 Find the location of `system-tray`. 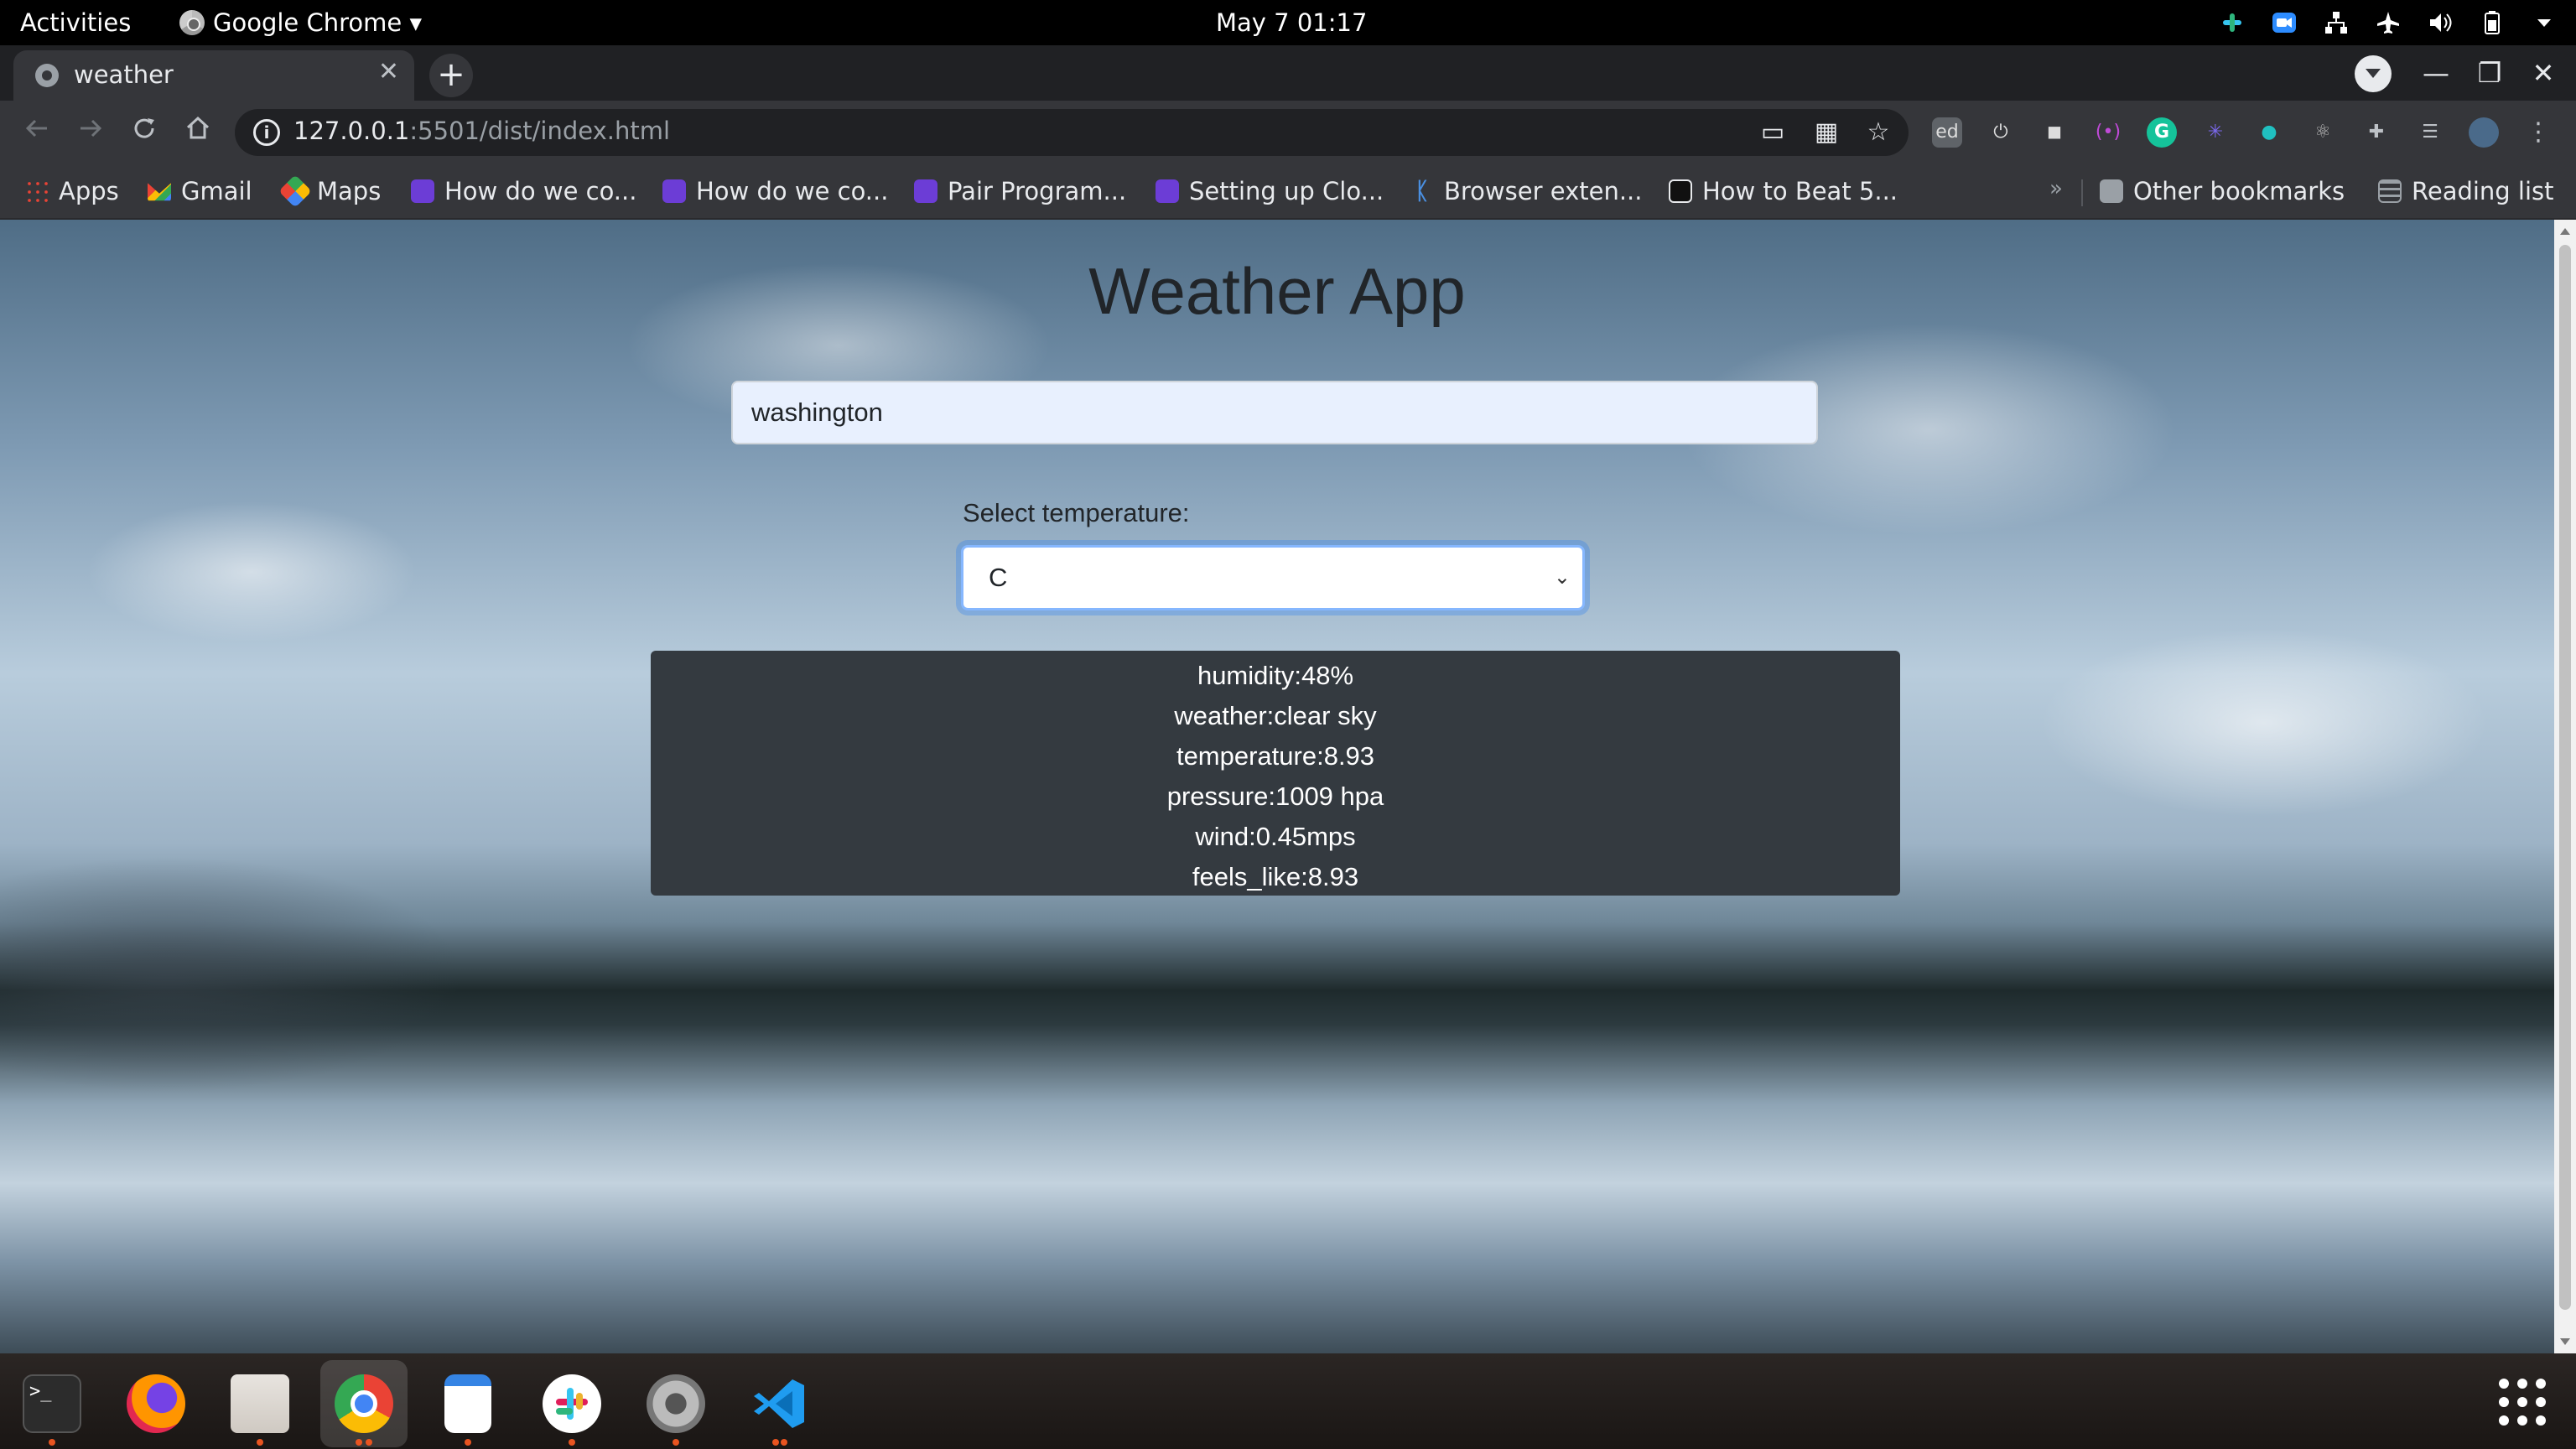

system-tray is located at coordinates (2388, 22).